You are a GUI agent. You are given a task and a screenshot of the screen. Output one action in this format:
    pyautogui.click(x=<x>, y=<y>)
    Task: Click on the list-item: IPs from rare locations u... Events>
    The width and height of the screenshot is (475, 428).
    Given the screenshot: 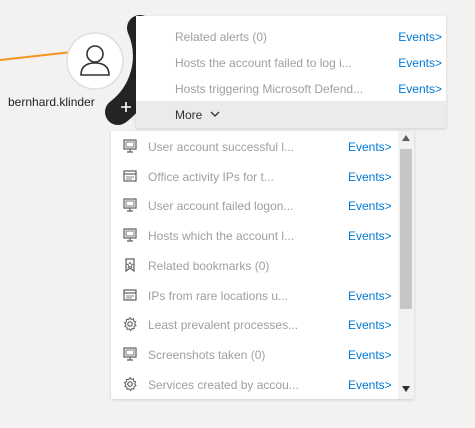 What is the action you would take?
    pyautogui.click(x=254, y=295)
    